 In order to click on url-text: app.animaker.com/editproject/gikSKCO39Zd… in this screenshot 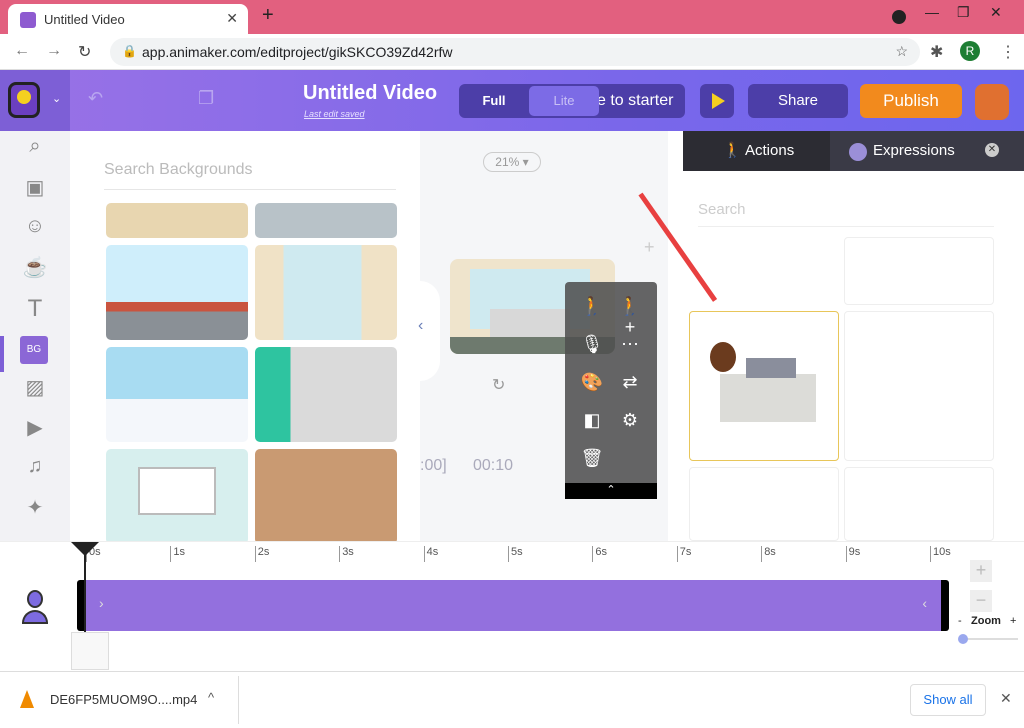, I will do `click(297, 52)`.